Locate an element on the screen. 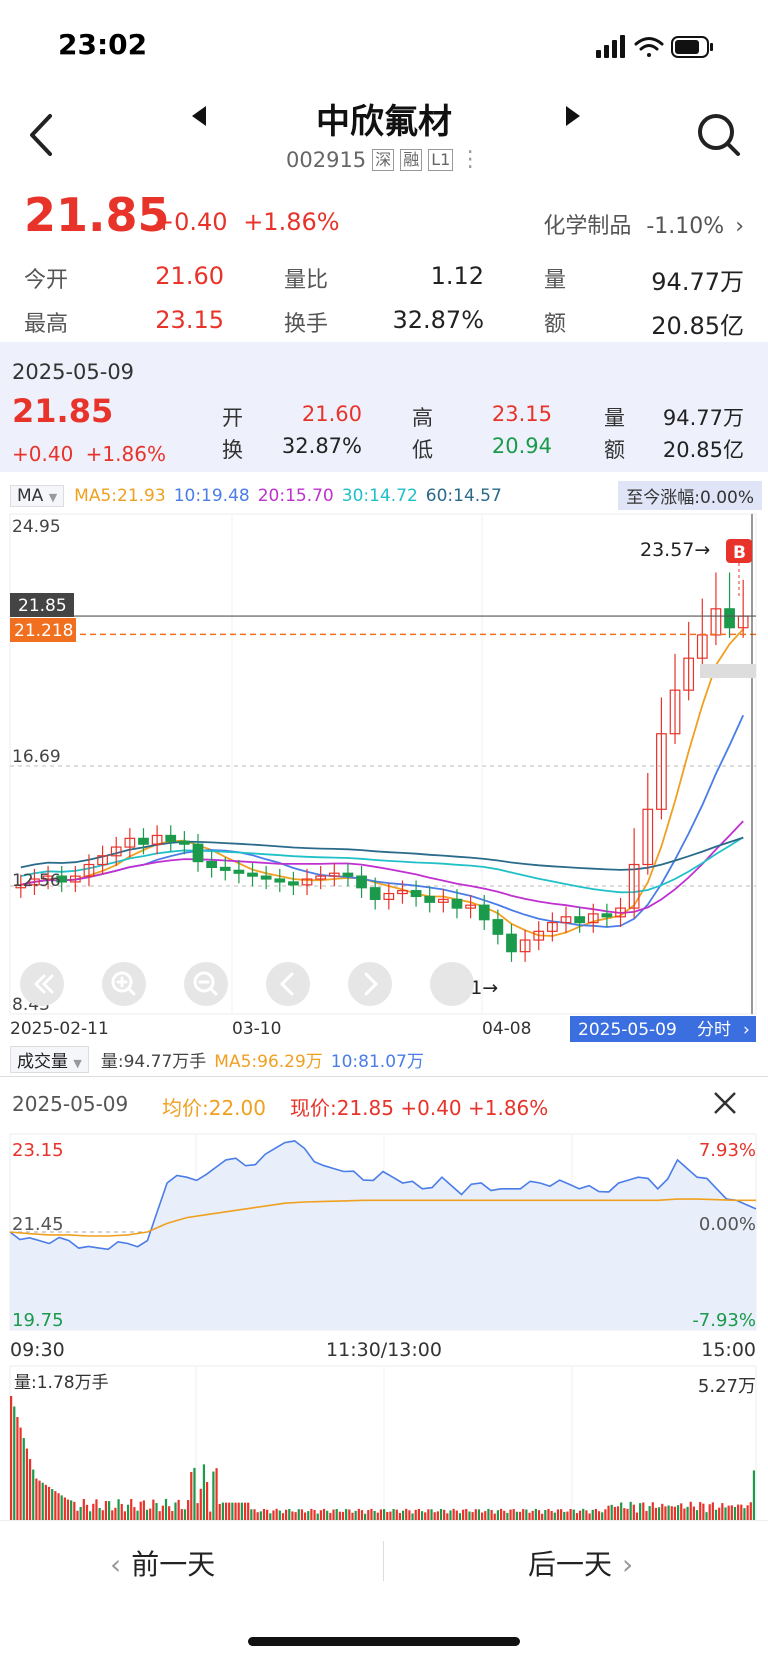 The image size is (768, 1663). scroll-right-button is located at coordinates (370, 984).